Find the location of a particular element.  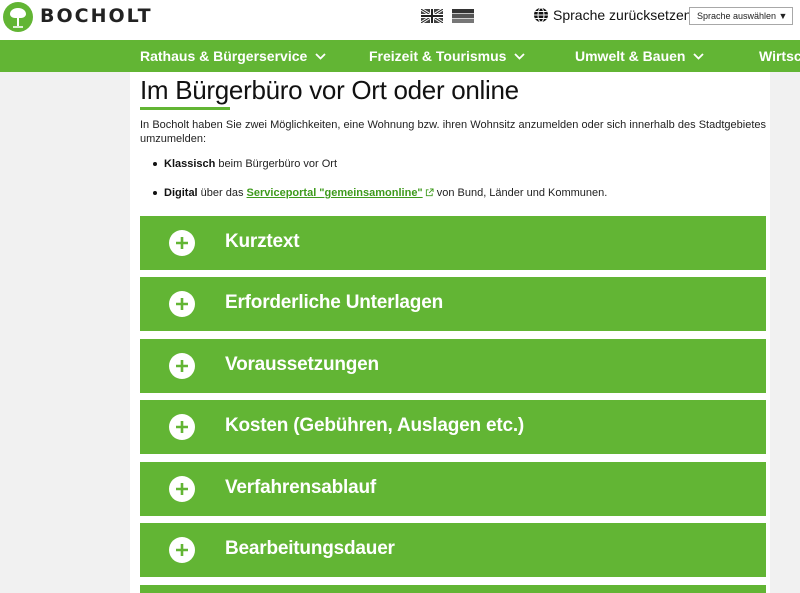

list-item-text: über das is located at coordinates (222, 193).